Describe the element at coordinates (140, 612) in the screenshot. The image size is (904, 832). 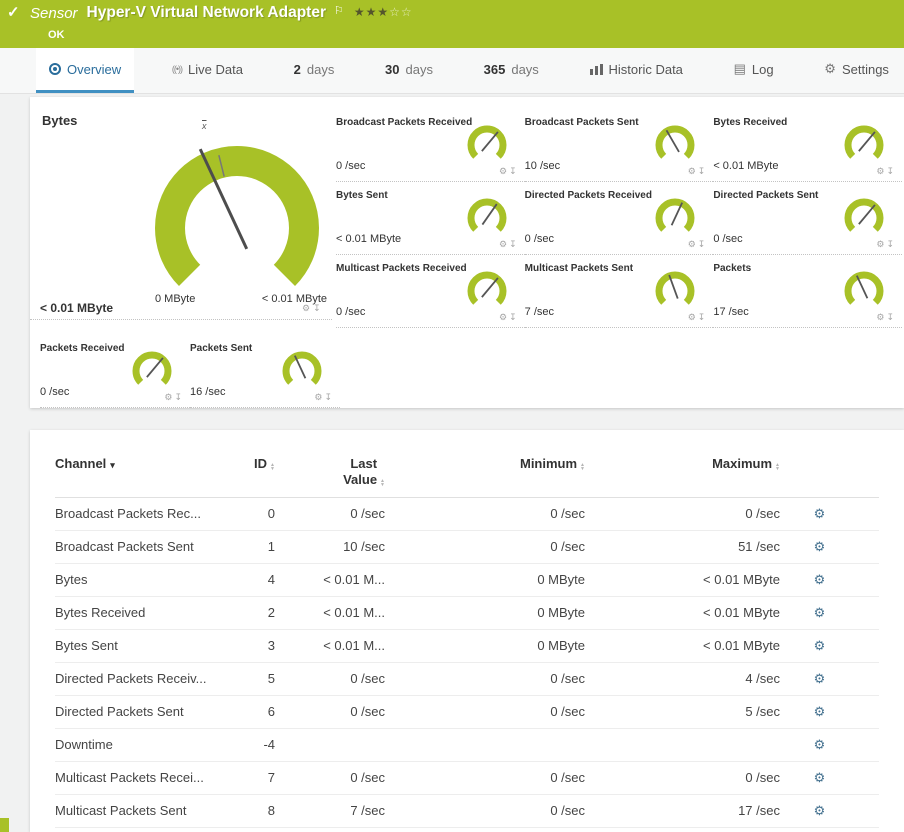
I see `channel-name: Bytes Received` at that location.